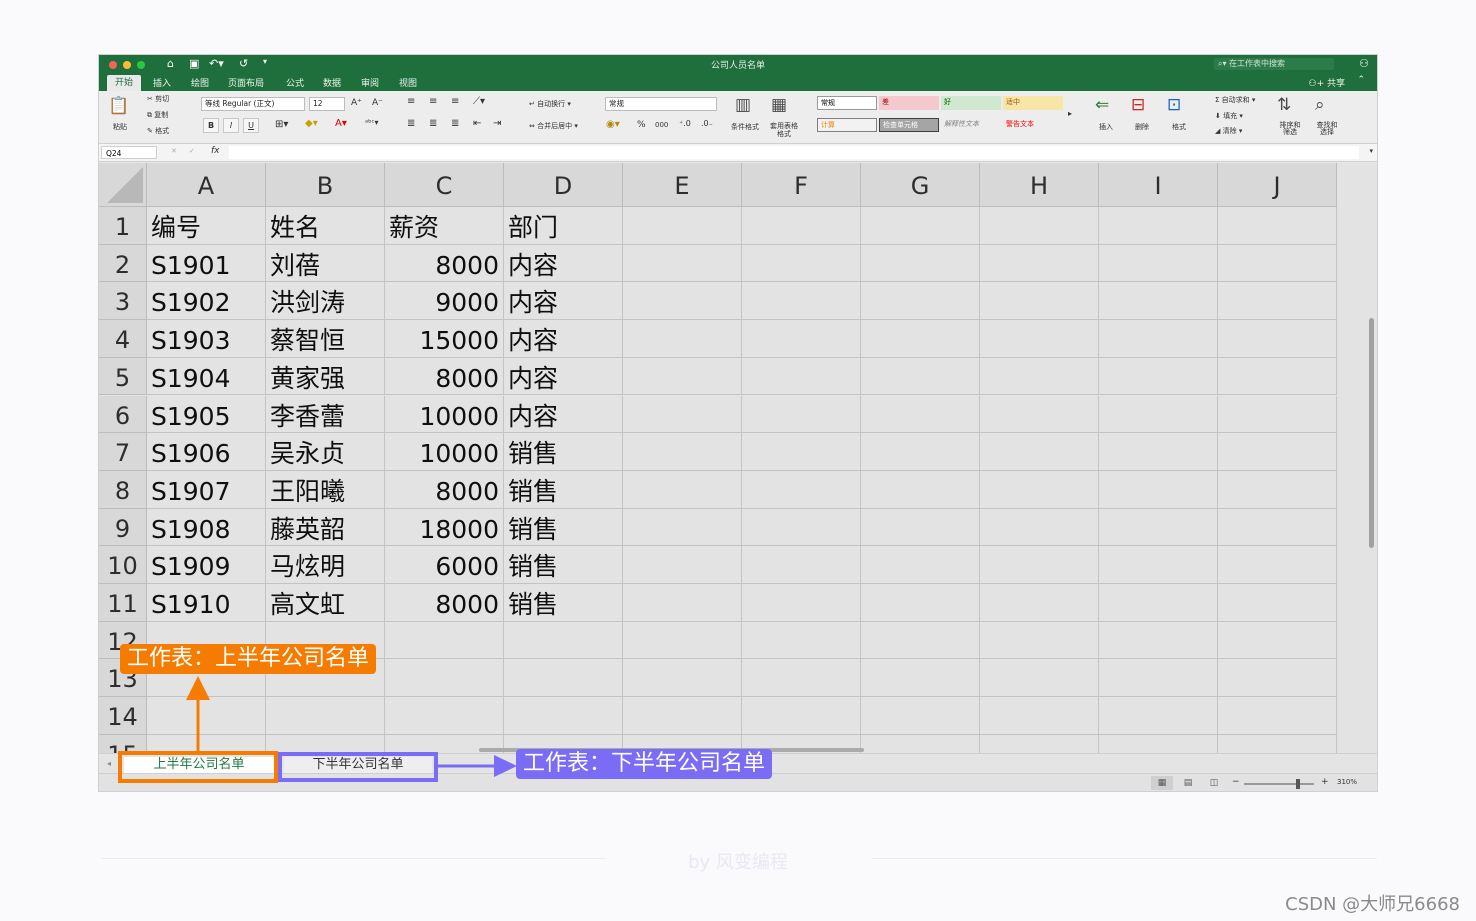  Describe the element at coordinates (738, 862) in the screenshot. I see `footer-byline: by 风变编程` at that location.